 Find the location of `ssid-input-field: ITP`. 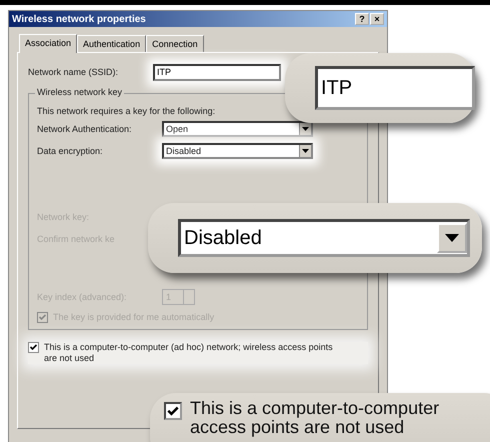

ssid-input-field: ITP is located at coordinates (217, 72).